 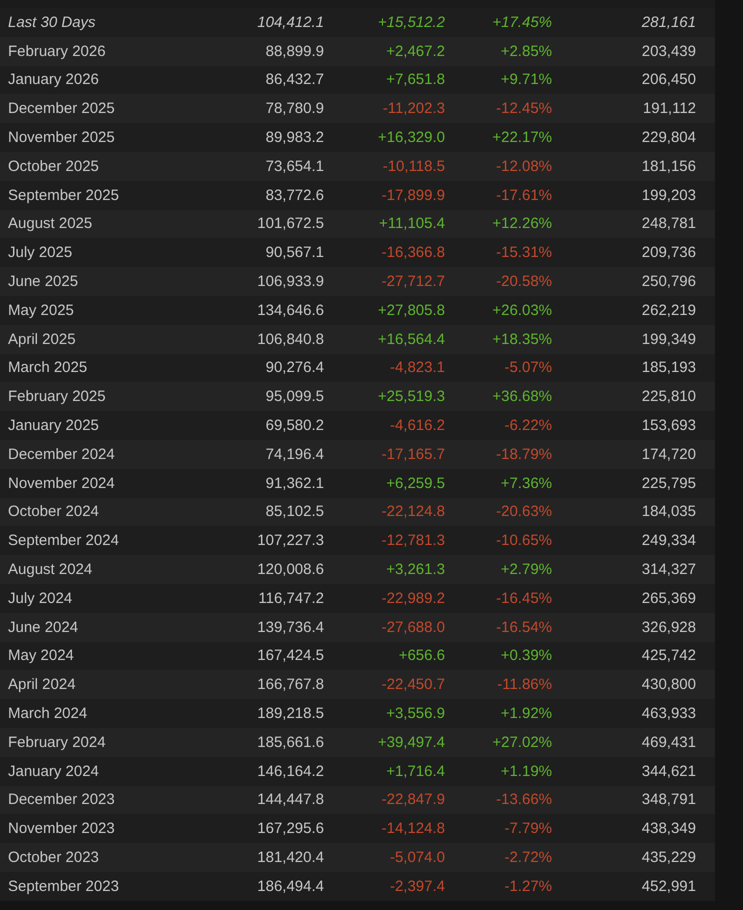 I want to click on percent-gain-cell: -1.27%, so click(x=528, y=886).